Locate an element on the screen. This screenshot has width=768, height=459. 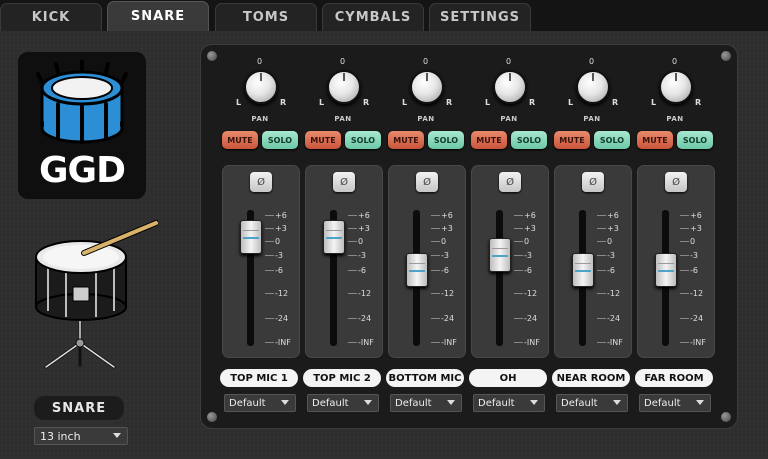
fader-strip: Ø +6 +3 0 -3 -6 -12 -24 -INF is located at coordinates (676, 261).